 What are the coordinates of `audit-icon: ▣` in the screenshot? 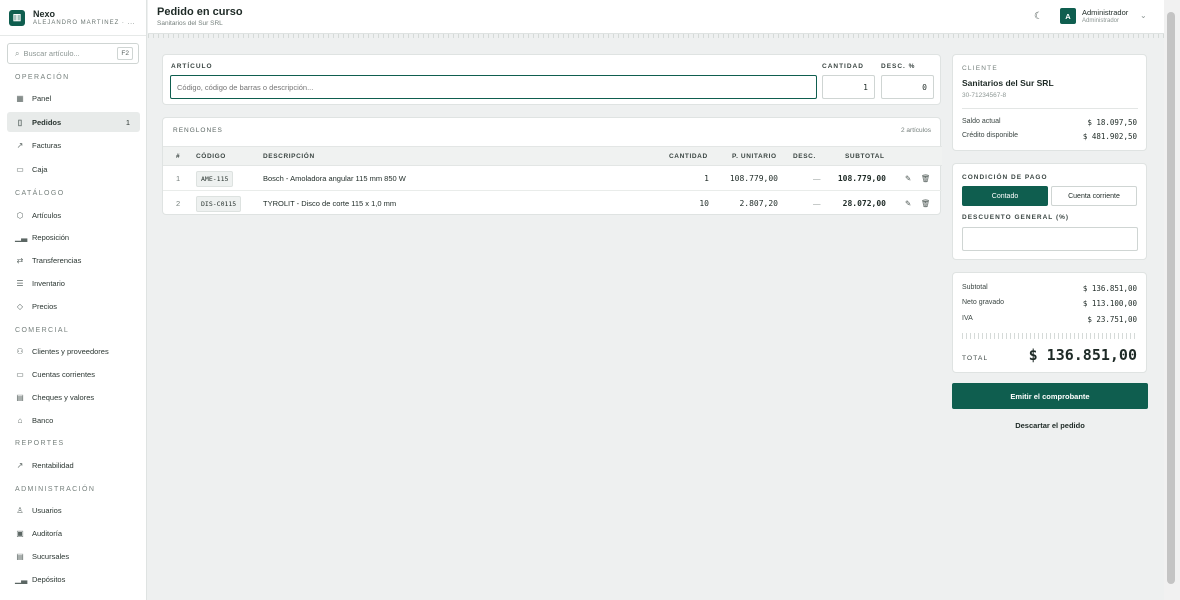 It's located at (20, 533).